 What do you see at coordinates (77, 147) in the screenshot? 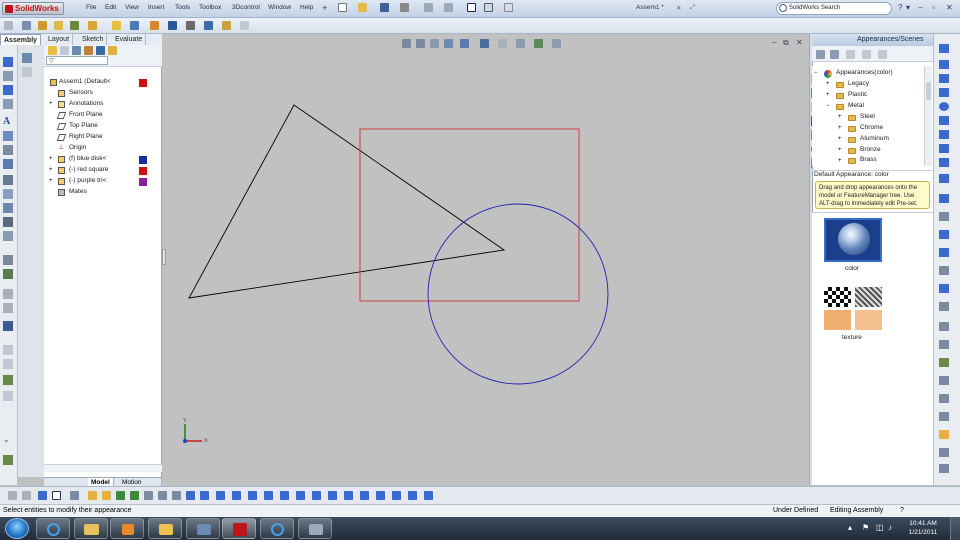
I see `tree-item-origin: Origin` at bounding box center [77, 147].